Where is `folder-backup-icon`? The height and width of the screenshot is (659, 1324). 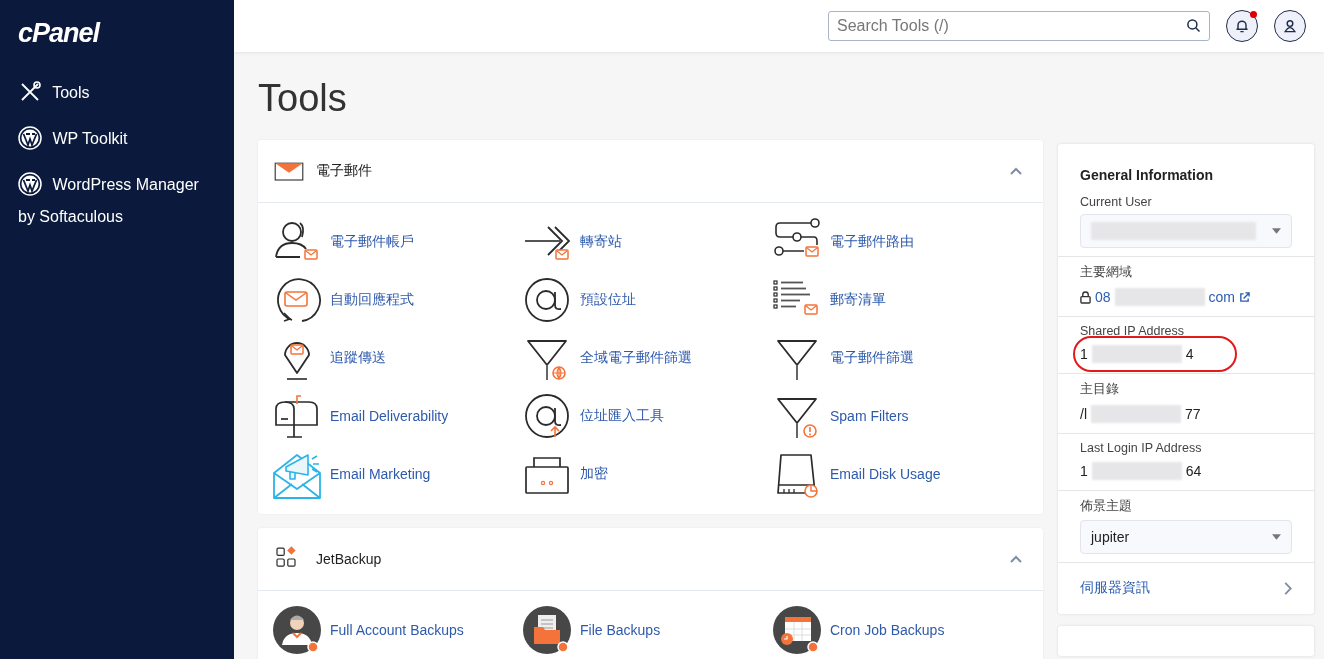 folder-backup-icon is located at coordinates (547, 630).